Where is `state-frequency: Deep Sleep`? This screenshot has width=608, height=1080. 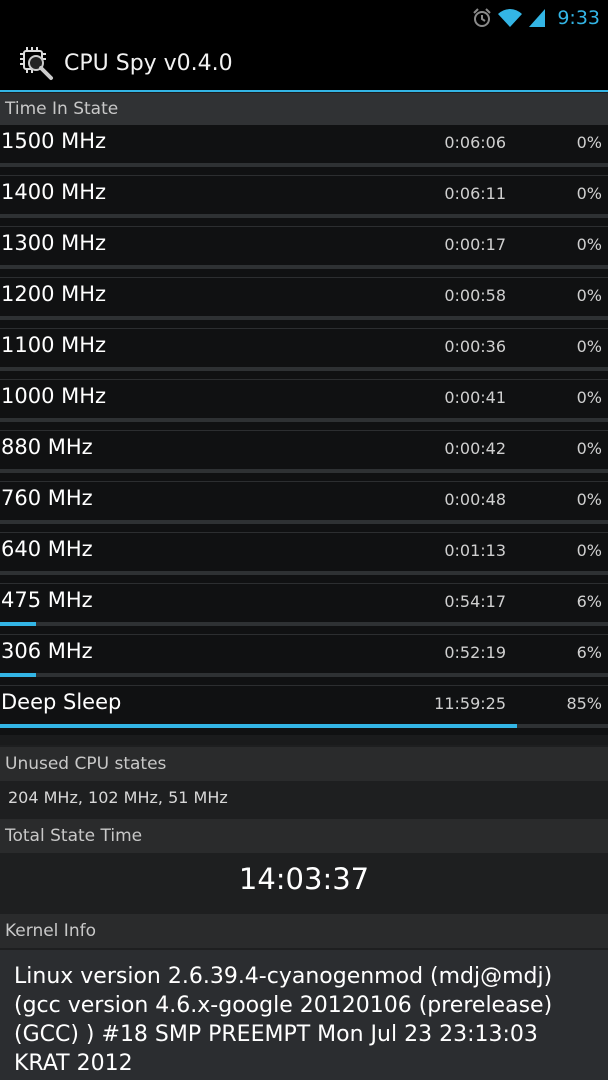 state-frequency: Deep Sleep is located at coordinates (61, 702).